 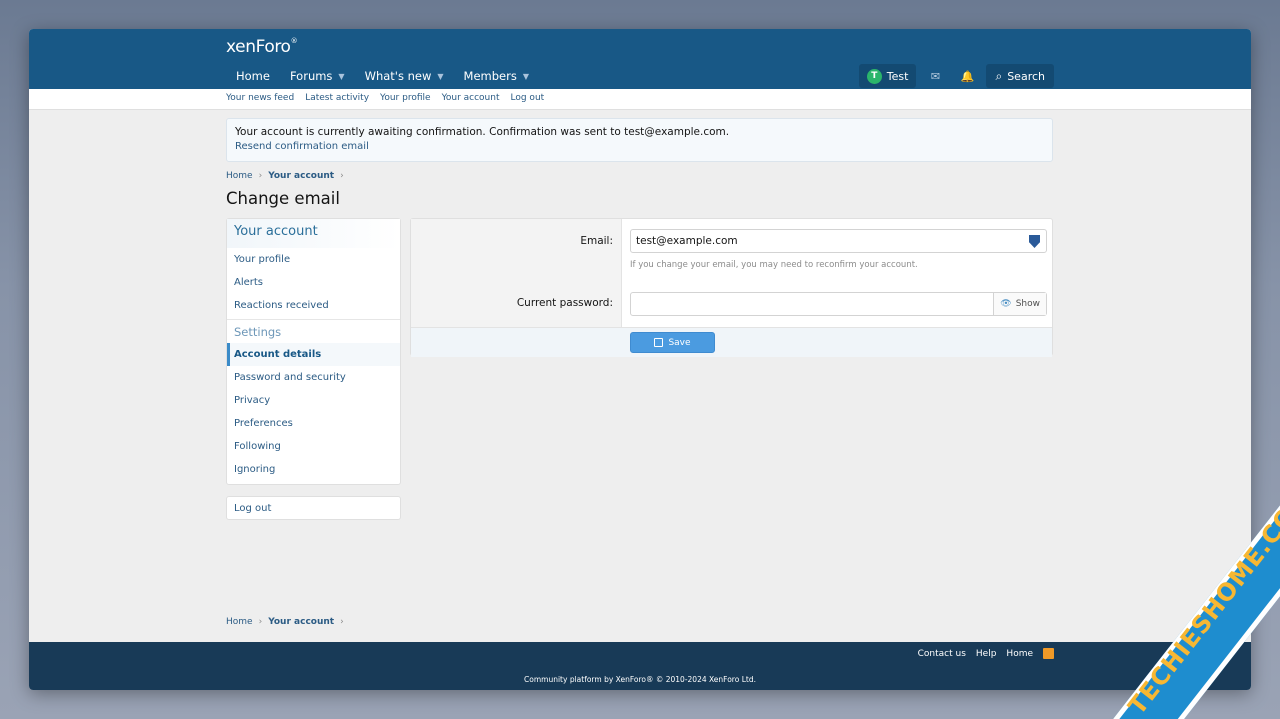 What do you see at coordinates (672, 342) in the screenshot?
I see `save-button: Save` at bounding box center [672, 342].